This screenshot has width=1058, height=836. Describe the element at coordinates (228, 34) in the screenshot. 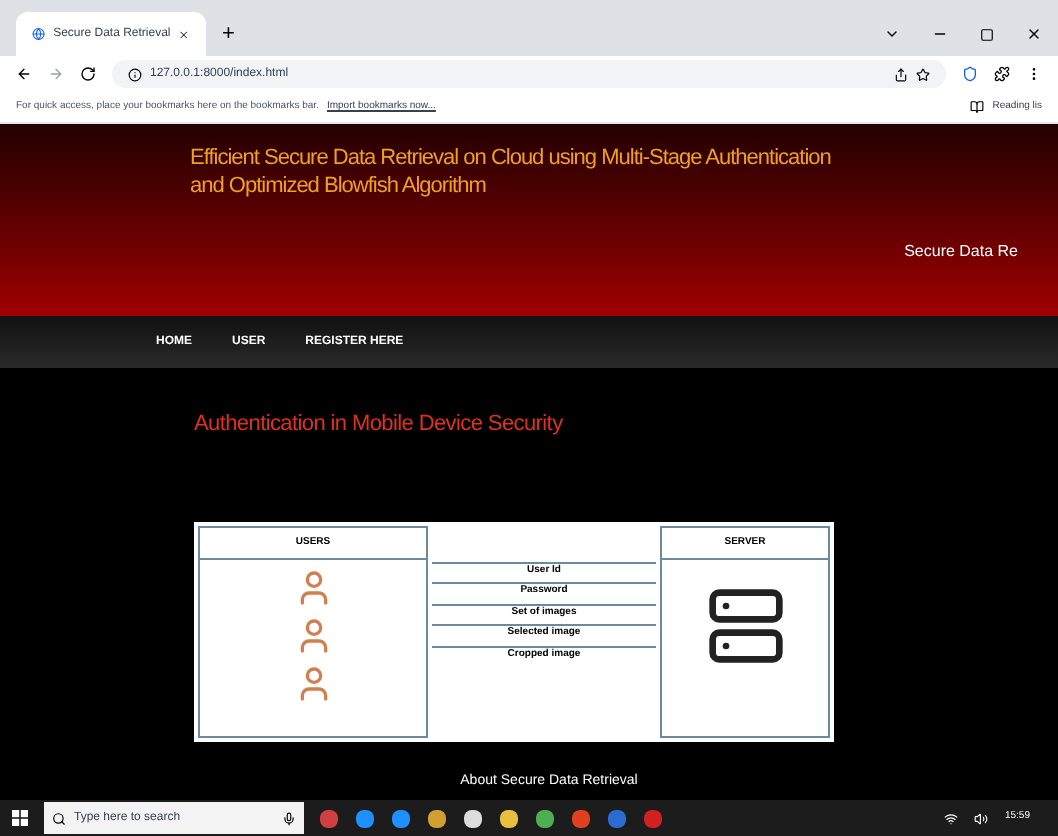

I see `new-tab-button: +` at that location.